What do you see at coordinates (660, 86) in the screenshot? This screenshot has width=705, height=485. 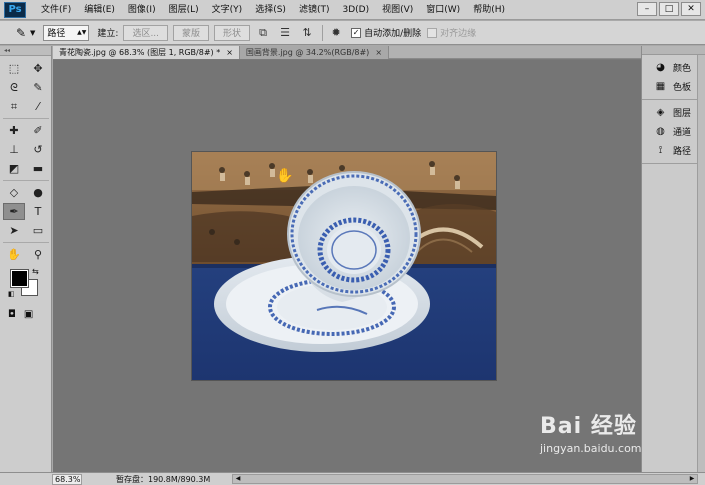 I see `swatches-panel-icon: ▦` at bounding box center [660, 86].